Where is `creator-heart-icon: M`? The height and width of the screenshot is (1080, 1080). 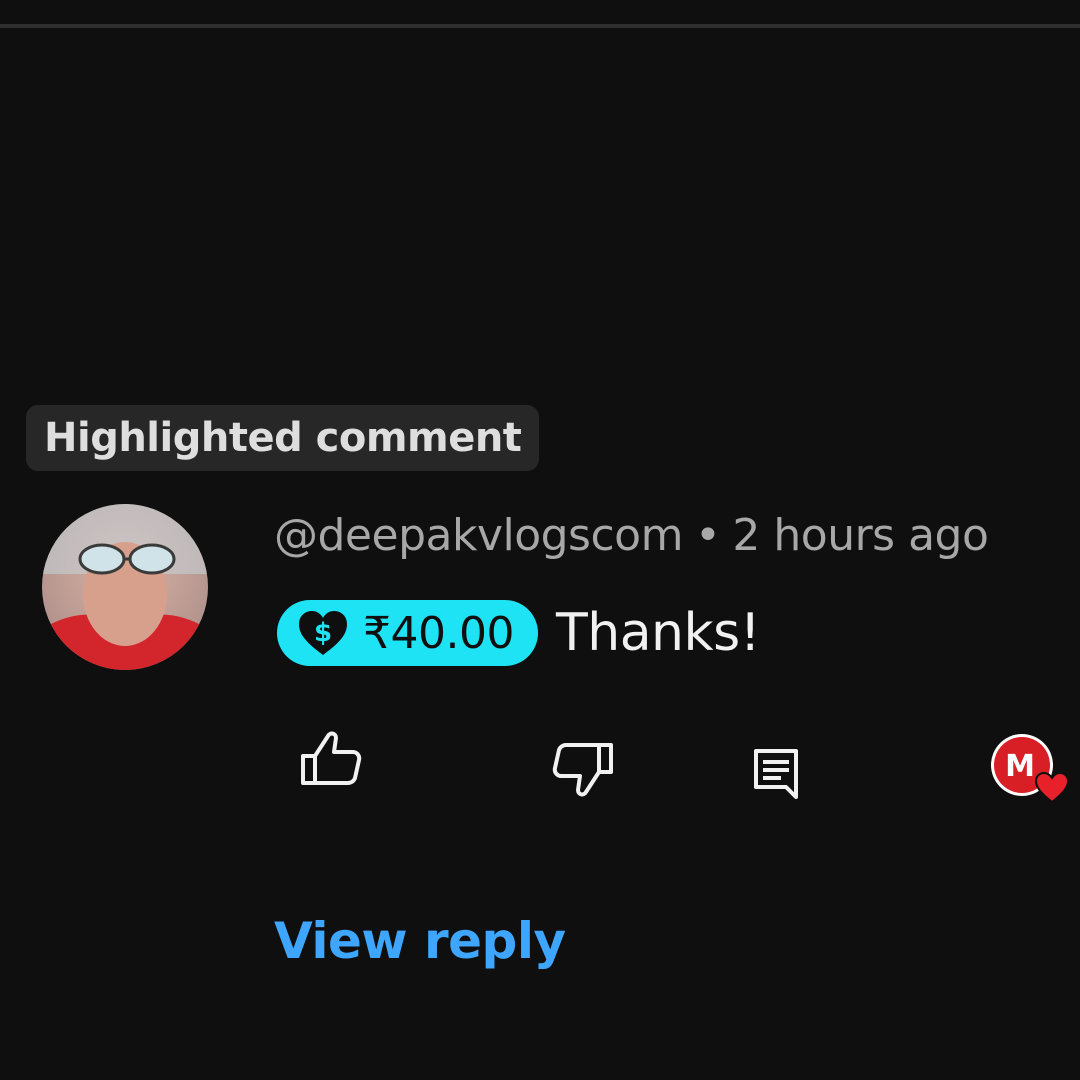 creator-heart-icon: M is located at coordinates (1030, 769).